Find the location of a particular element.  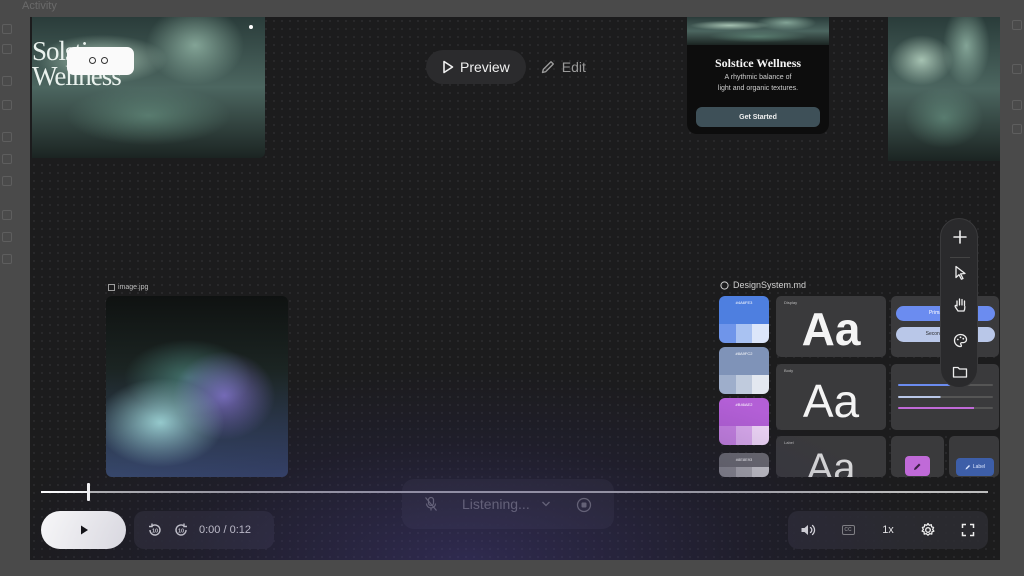

backdrop-left-rail is located at coordinates (15, 295).